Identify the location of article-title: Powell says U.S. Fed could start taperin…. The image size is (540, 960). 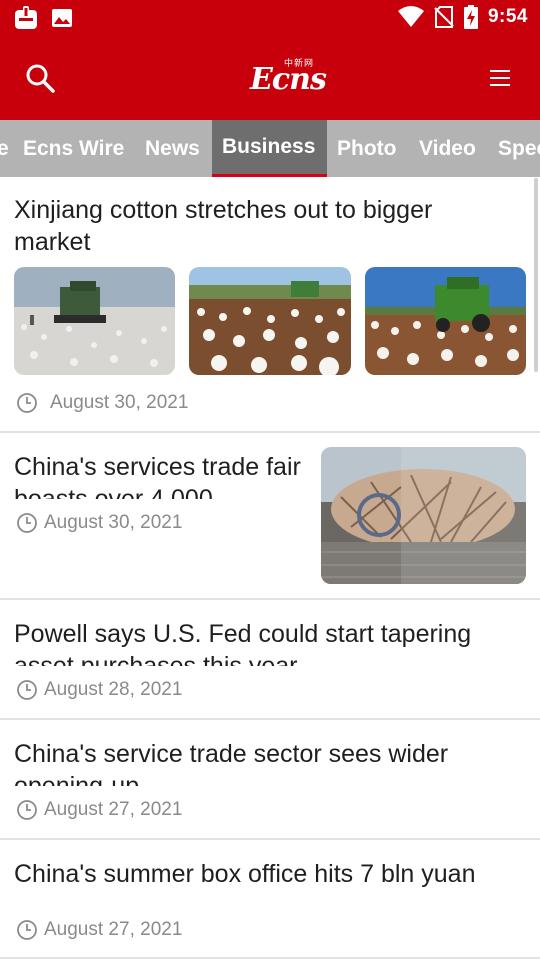
(243, 643).